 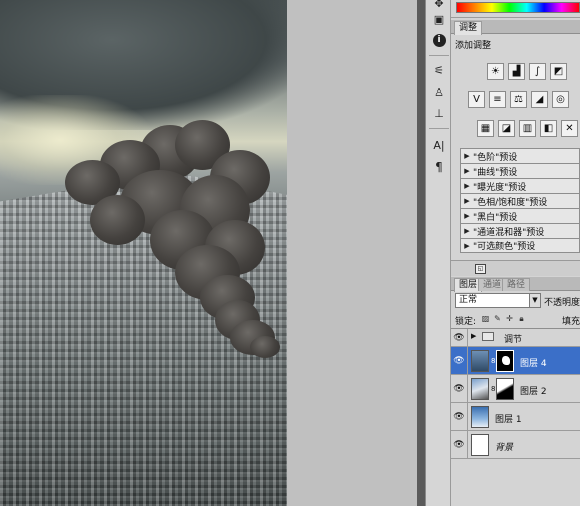 What do you see at coordinates (439, 19) in the screenshot?
I see `navigator-icon: ▣` at bounding box center [439, 19].